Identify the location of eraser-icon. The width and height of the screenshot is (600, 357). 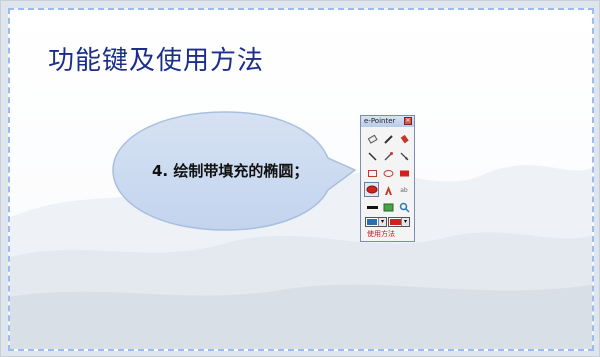
(372, 139).